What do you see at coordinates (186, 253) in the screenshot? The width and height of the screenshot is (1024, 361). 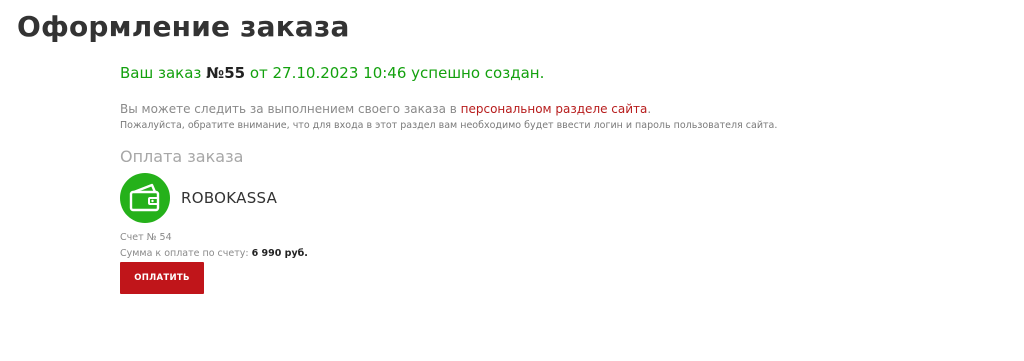 I see `sum-label: Сумма к оплате по счету:` at bounding box center [186, 253].